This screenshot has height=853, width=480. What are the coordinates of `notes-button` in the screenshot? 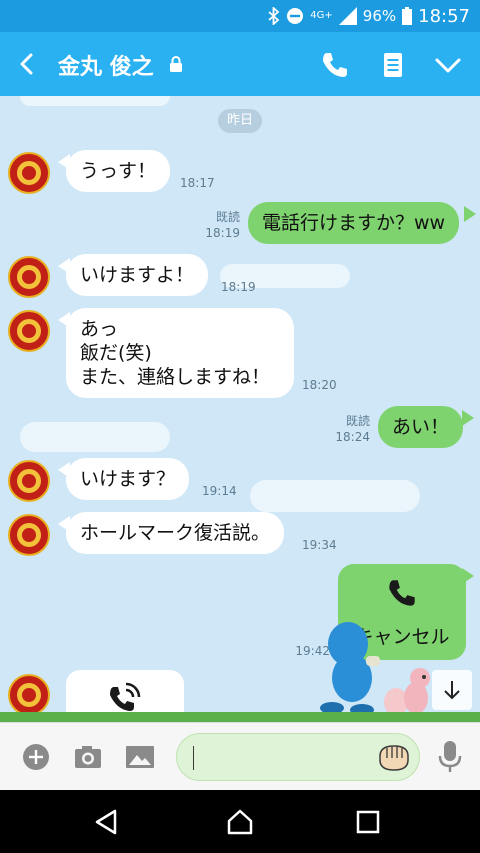 It's located at (393, 65).